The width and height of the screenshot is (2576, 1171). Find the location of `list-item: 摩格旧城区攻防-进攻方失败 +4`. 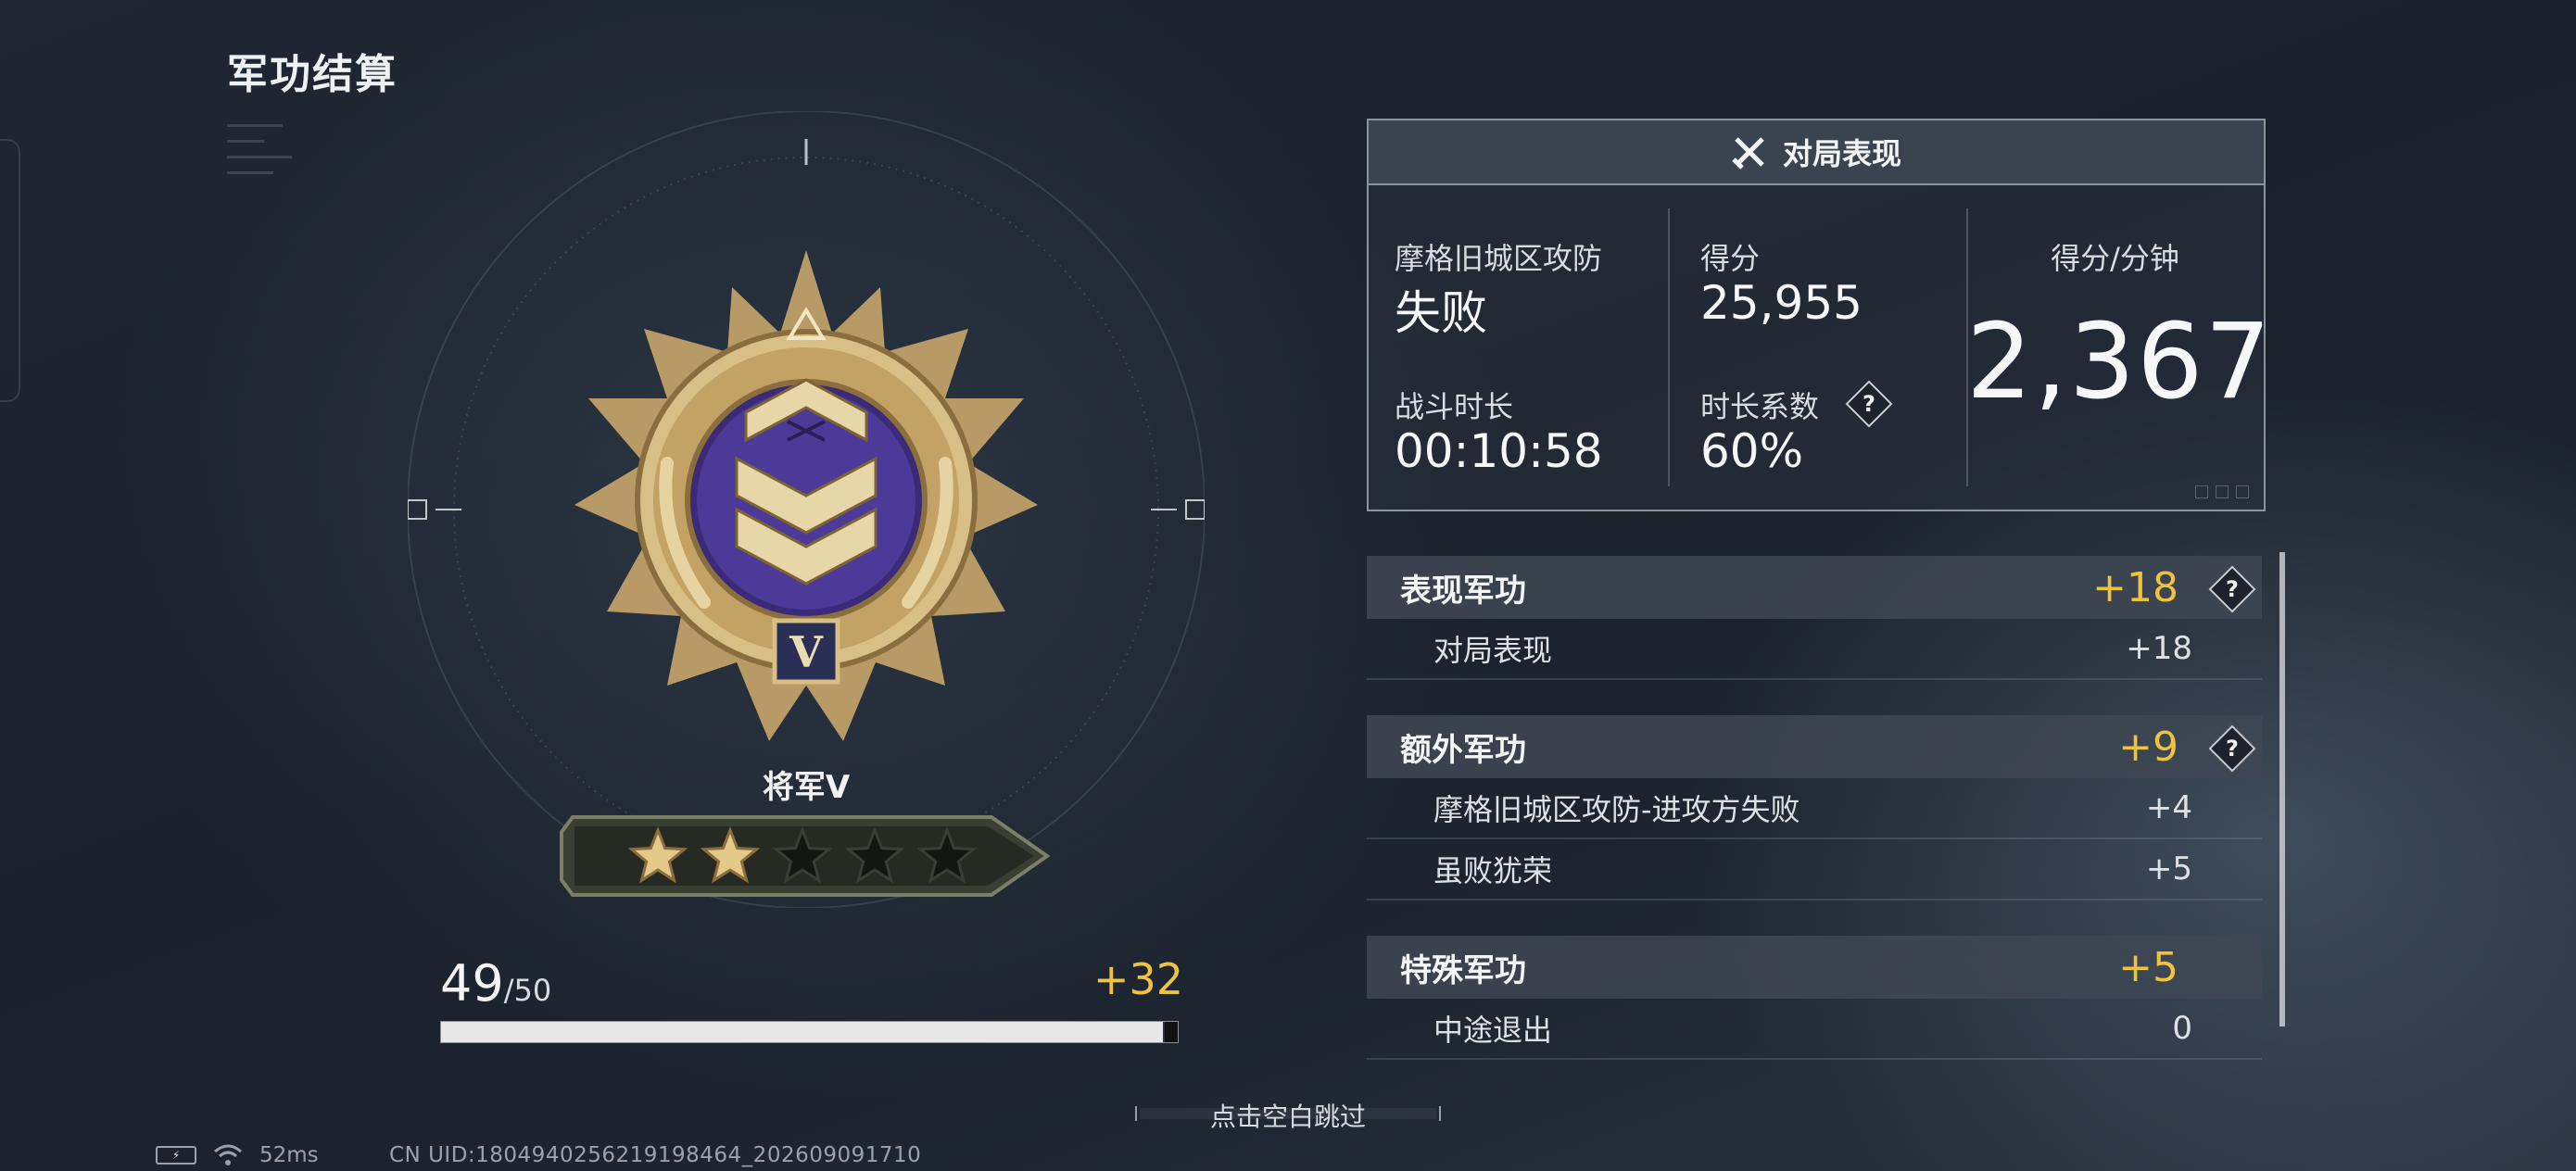

list-item: 摩格旧城区攻防-进攻方失败 +4 is located at coordinates (1814, 809).